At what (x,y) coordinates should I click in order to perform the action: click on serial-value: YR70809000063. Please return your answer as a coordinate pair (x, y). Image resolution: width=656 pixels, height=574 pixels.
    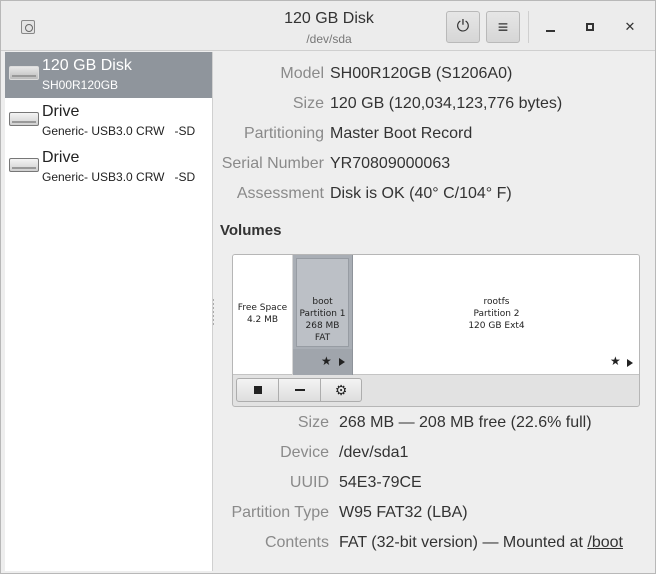
    Looking at the image, I should click on (390, 163).